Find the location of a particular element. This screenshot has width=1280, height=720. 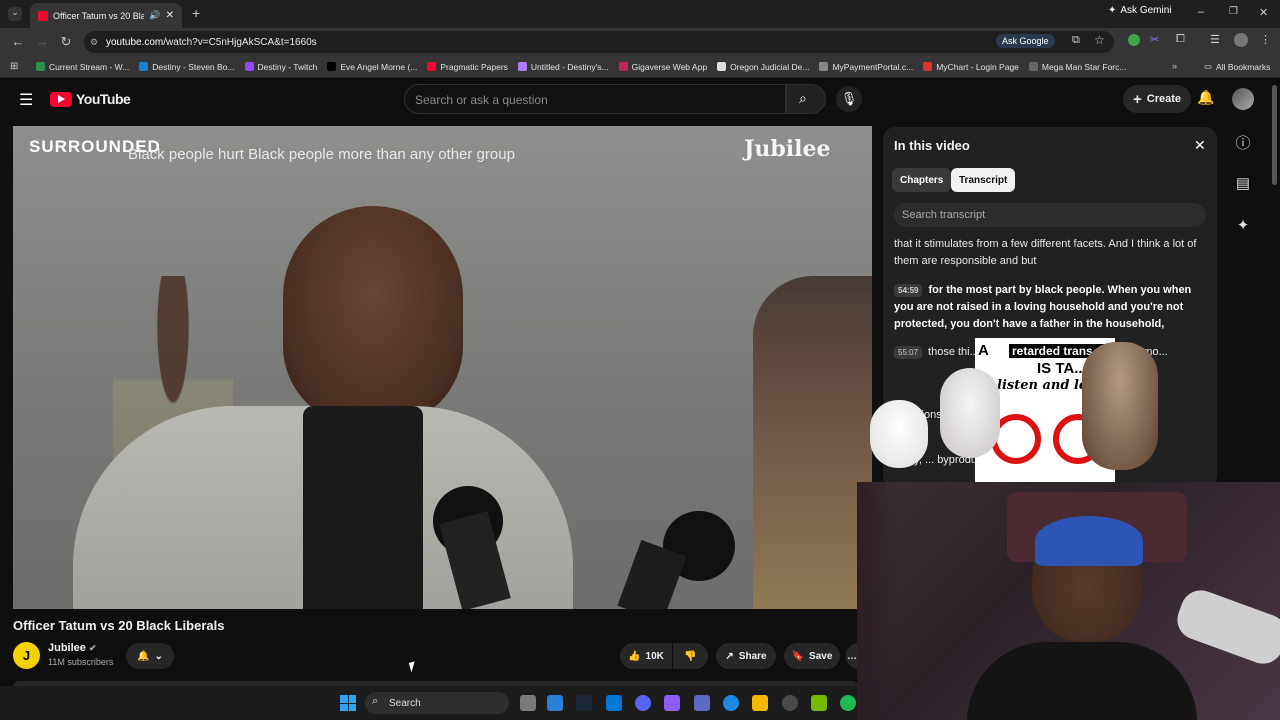

bell-icon: 🔔 is located at coordinates (143, 656).